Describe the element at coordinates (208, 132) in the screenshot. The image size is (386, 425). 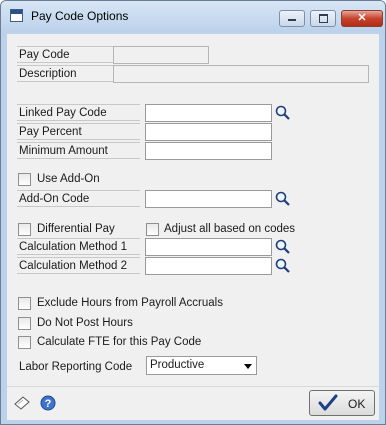
I see `pay-percent-input` at that location.